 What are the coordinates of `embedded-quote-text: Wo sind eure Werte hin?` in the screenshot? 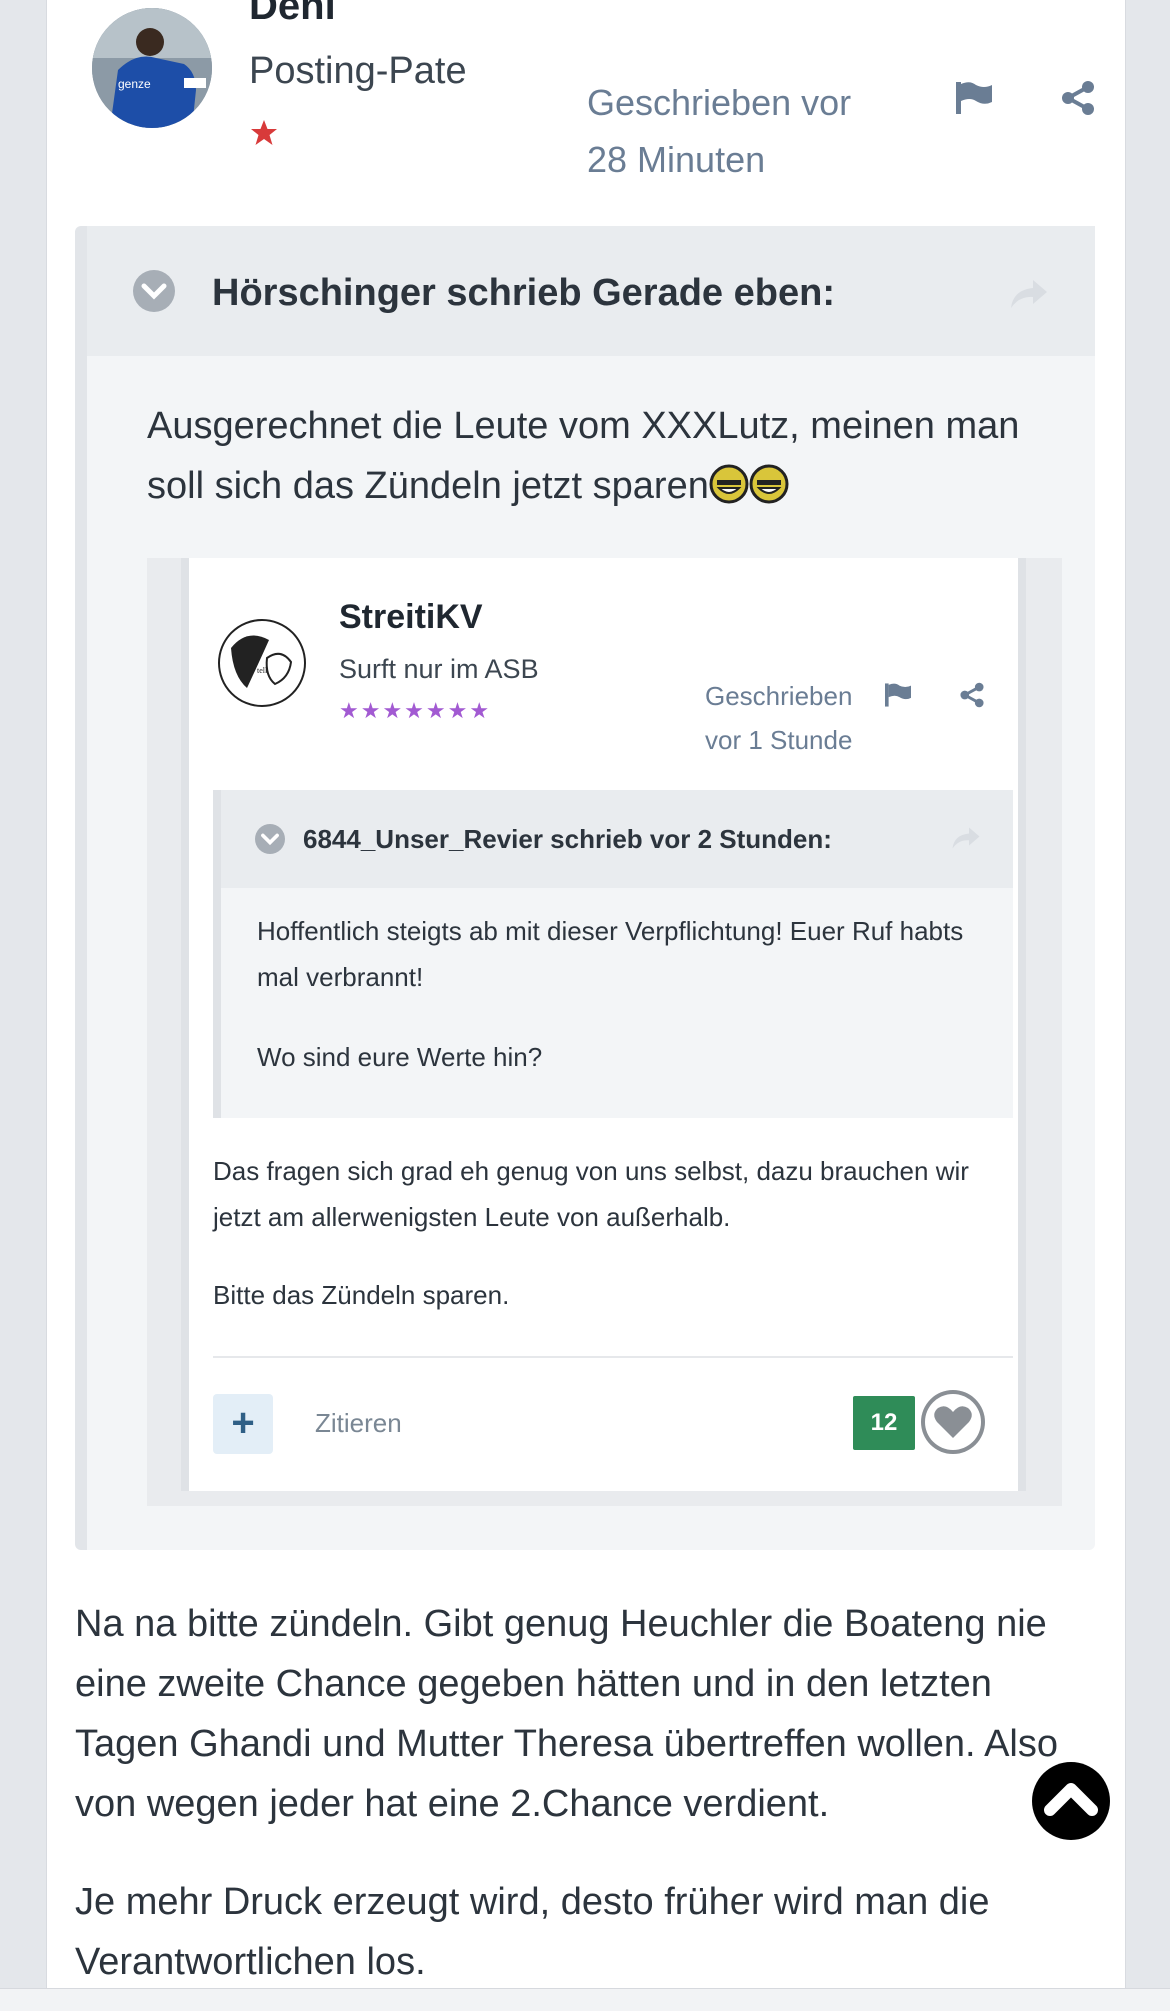 It's located at (400, 1057).